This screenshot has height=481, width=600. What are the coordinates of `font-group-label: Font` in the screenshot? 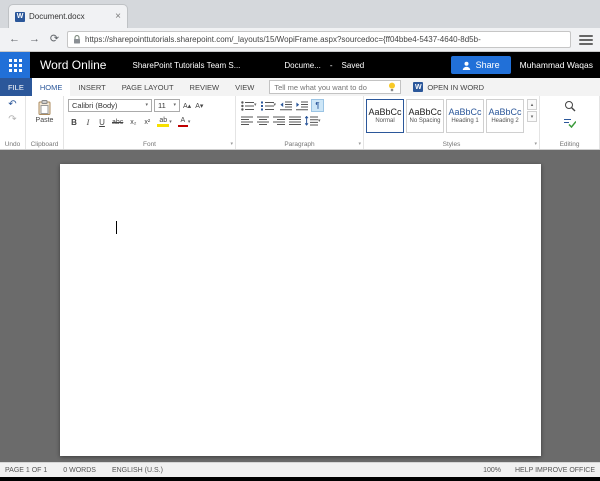 It's located at (149, 144).